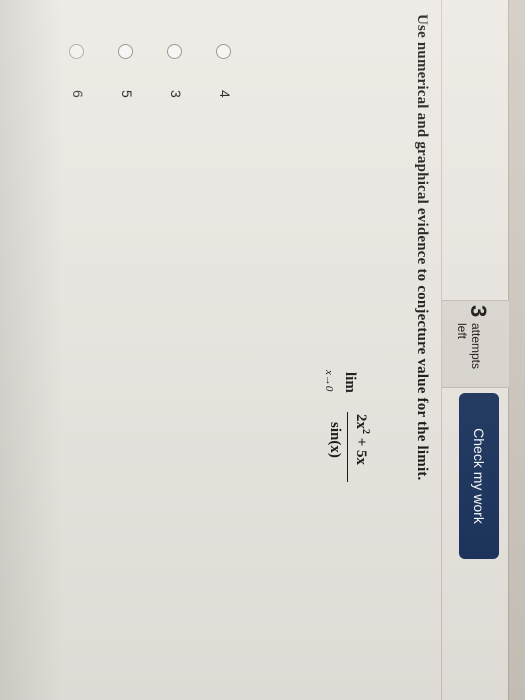  I want to click on lim-approach: x→0, so click(329, 381).